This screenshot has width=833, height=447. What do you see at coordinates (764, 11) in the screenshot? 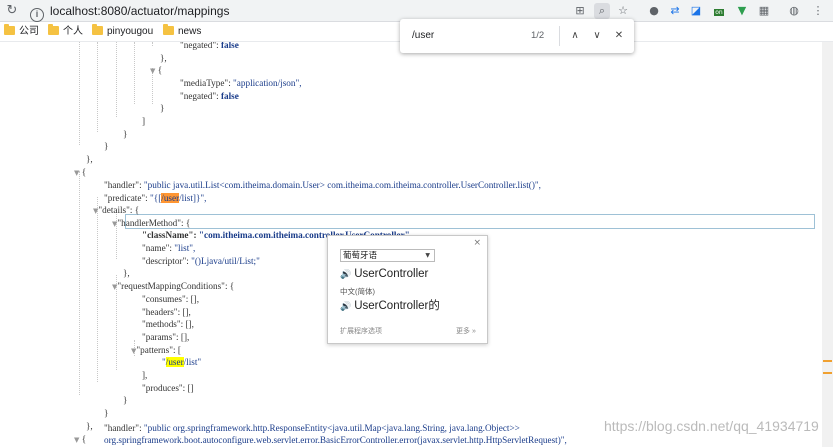
I see `extension-qr-icon: ▦` at bounding box center [764, 11].